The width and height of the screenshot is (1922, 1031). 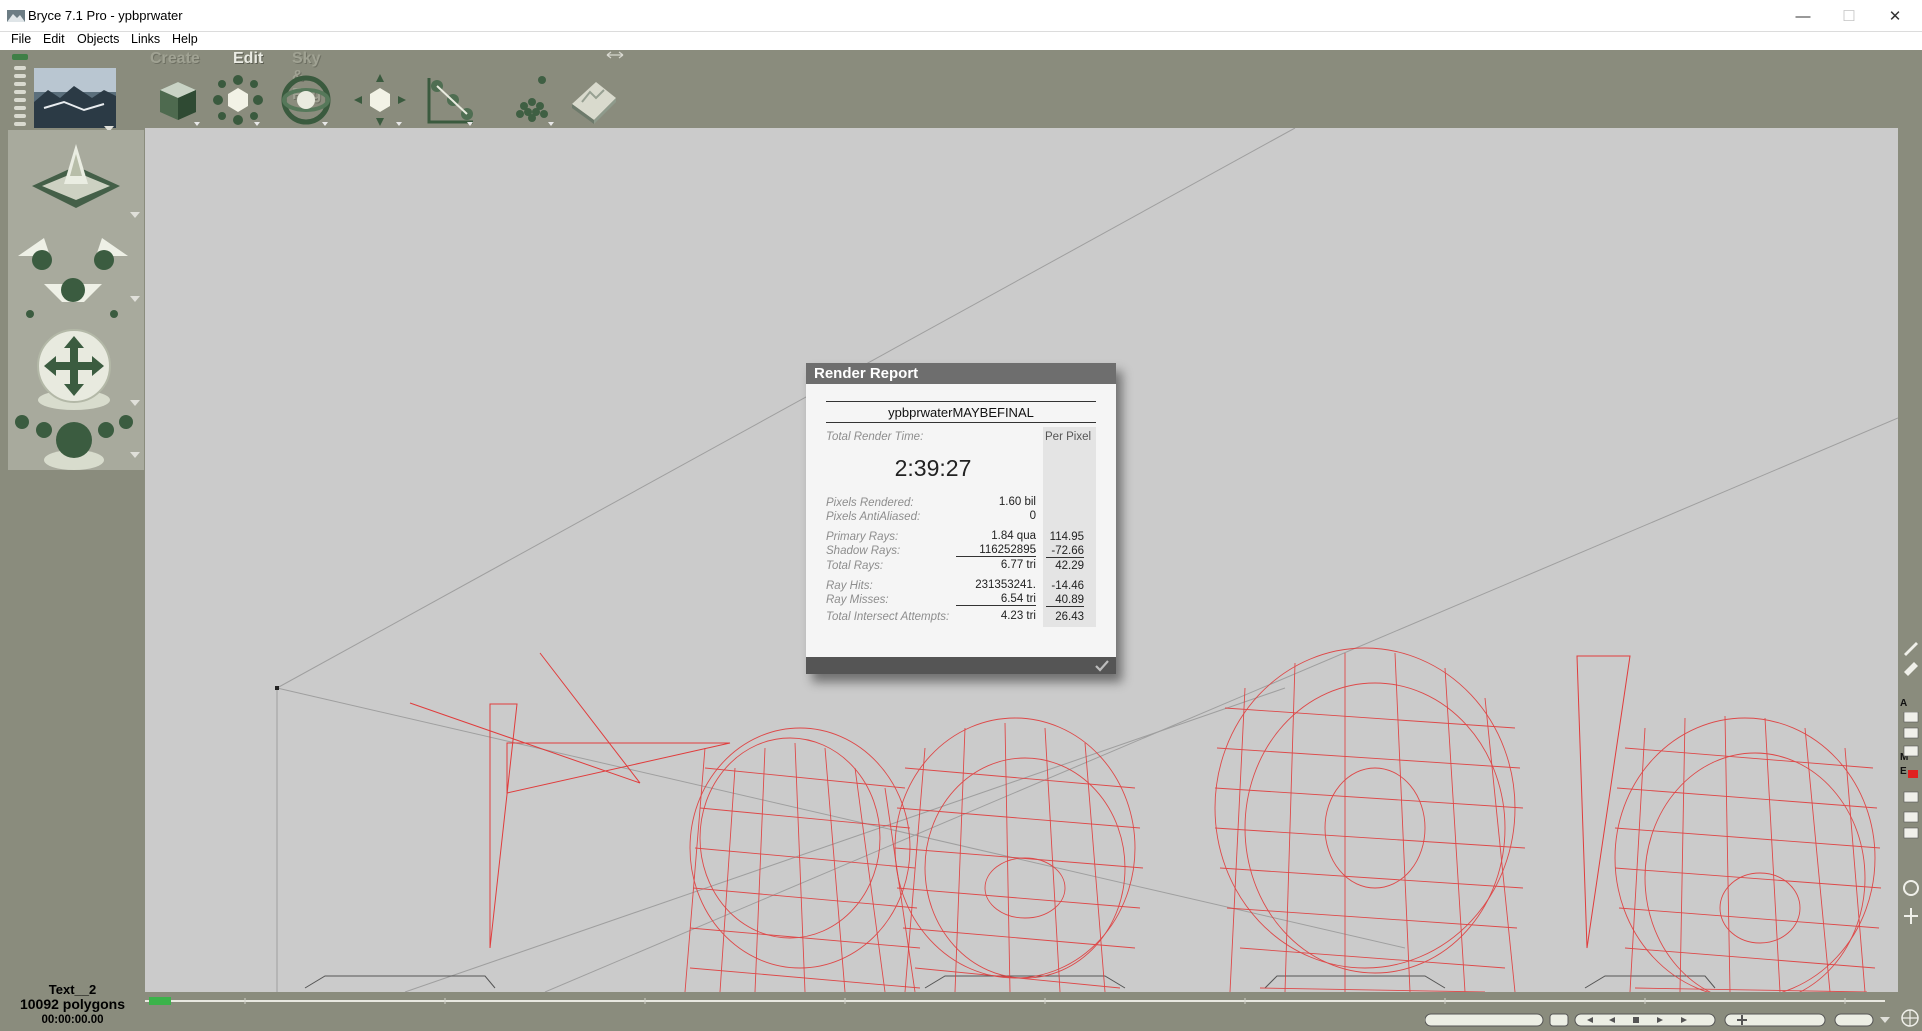 What do you see at coordinates (933, 468) in the screenshot?
I see `total-render-time: 2:39:27` at bounding box center [933, 468].